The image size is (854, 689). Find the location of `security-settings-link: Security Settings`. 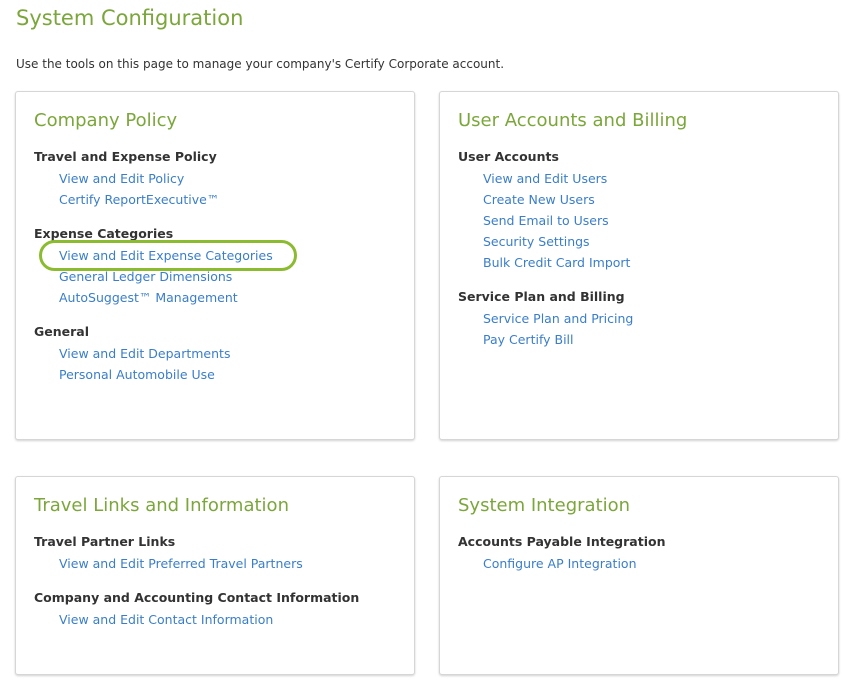

security-settings-link: Security Settings is located at coordinates (536, 241).